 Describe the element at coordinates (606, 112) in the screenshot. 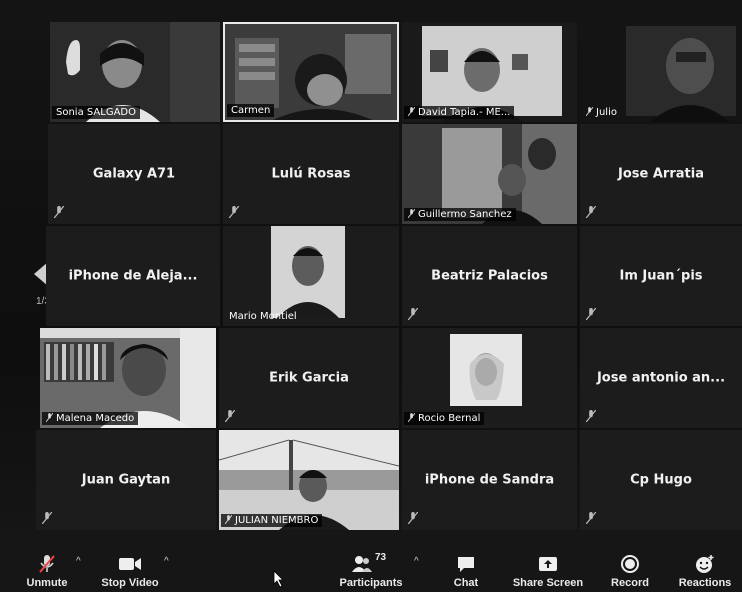

I see `participant-name: Julio` at that location.